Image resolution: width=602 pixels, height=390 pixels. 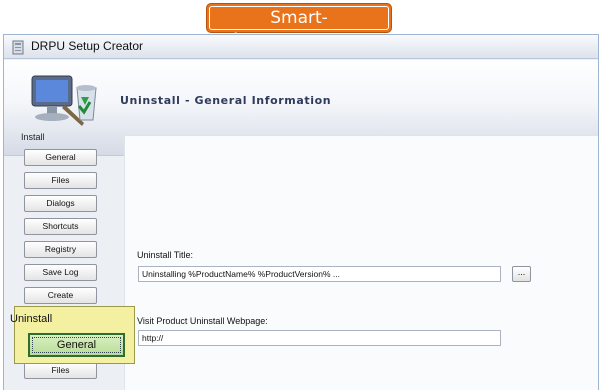 What do you see at coordinates (60, 203) in the screenshot?
I see `install-dialogs-button: Dialogs` at bounding box center [60, 203].